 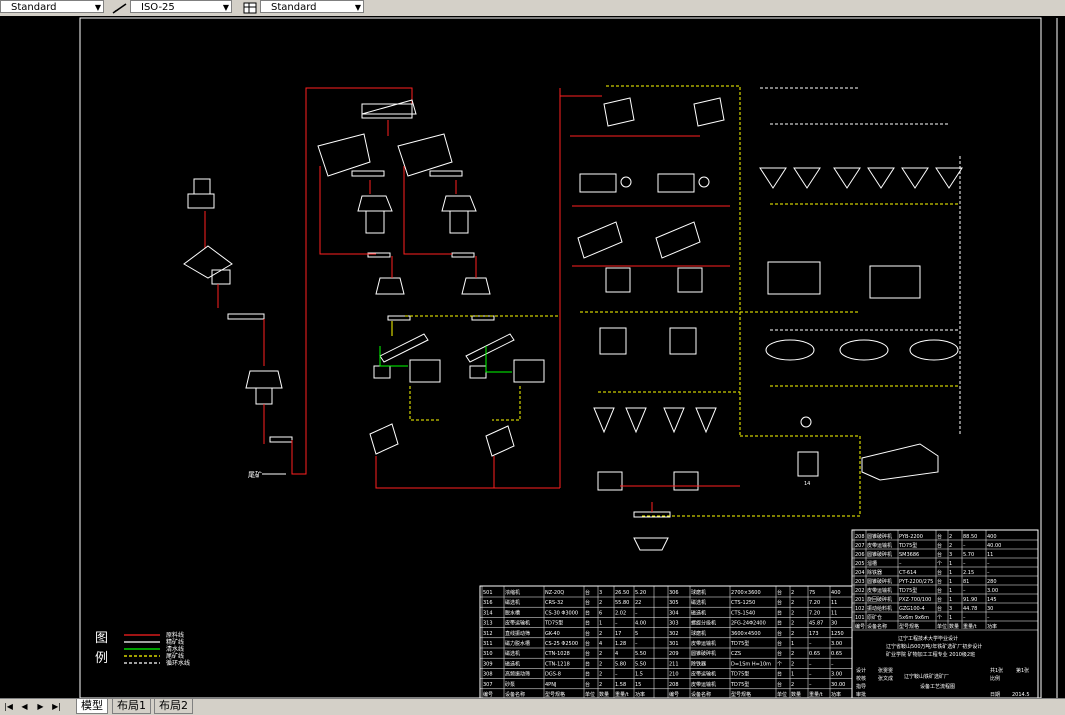 I want to click on lower-table-cell: 11, so click(x=834, y=613).